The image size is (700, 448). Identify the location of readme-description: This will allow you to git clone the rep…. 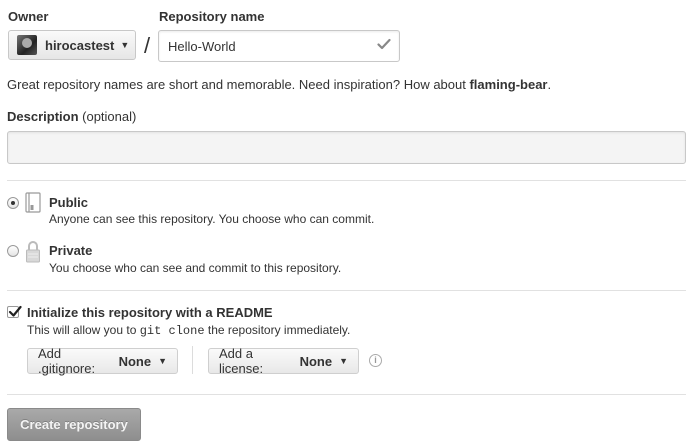
(188, 330).